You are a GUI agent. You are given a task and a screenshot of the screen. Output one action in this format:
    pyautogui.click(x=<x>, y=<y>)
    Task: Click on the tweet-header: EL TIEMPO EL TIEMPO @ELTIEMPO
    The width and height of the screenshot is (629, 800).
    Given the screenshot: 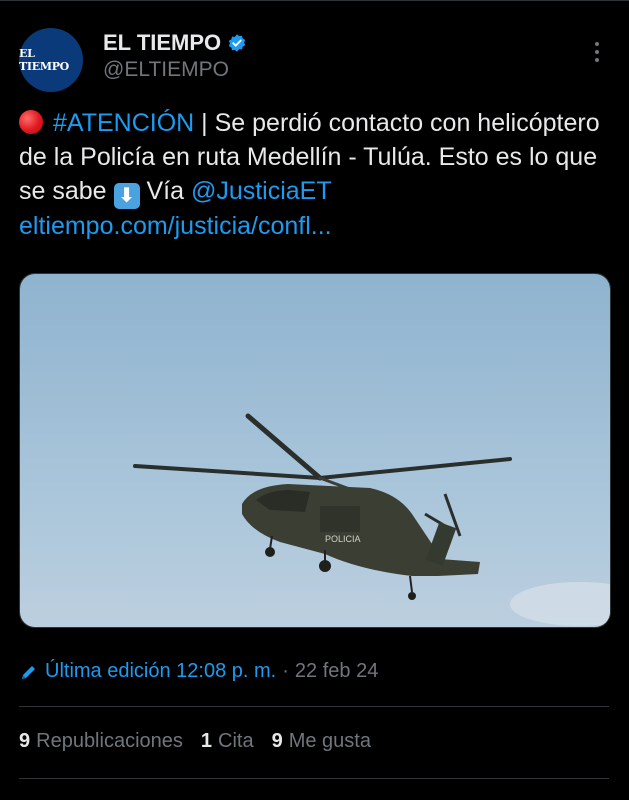 What is the action you would take?
    pyautogui.click(x=314, y=50)
    